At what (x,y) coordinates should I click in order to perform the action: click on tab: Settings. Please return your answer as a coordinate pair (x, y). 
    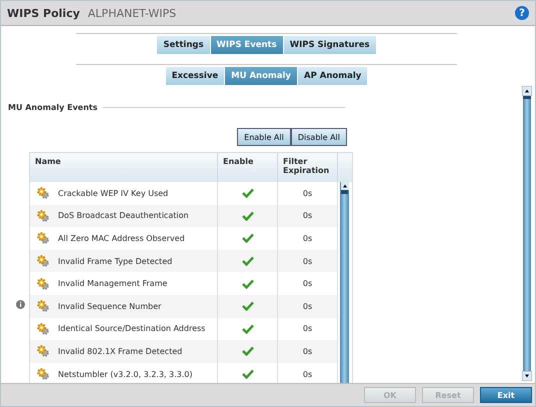
    Looking at the image, I should click on (183, 45).